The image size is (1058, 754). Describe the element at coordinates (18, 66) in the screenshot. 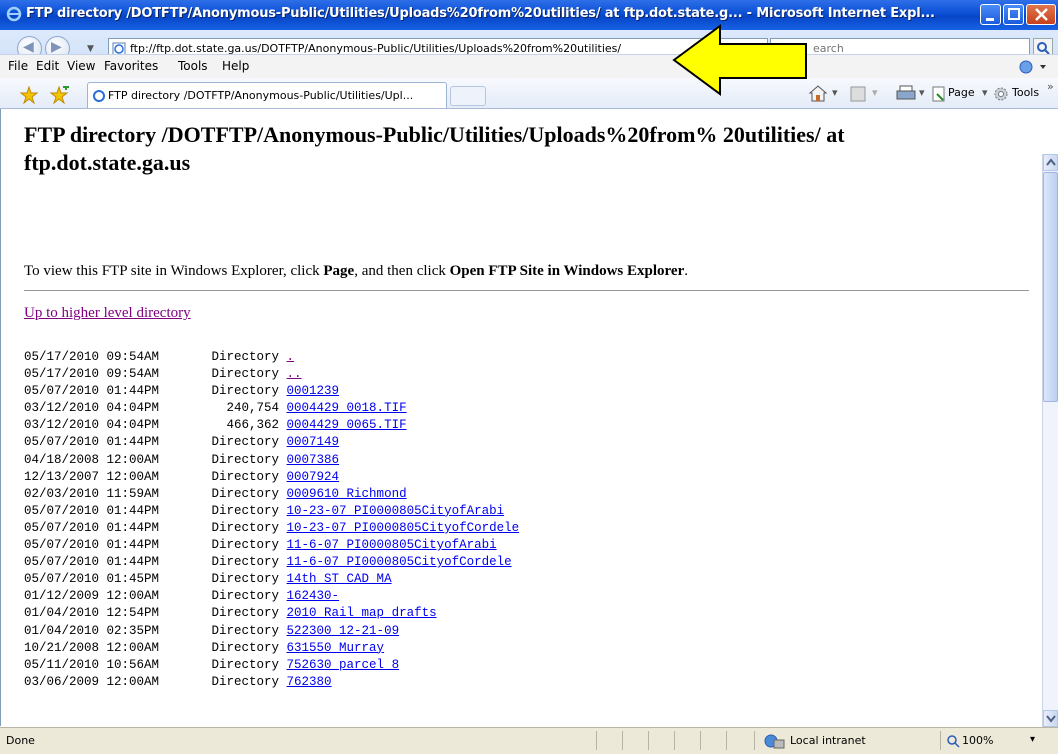

I see `menu-file: File` at that location.